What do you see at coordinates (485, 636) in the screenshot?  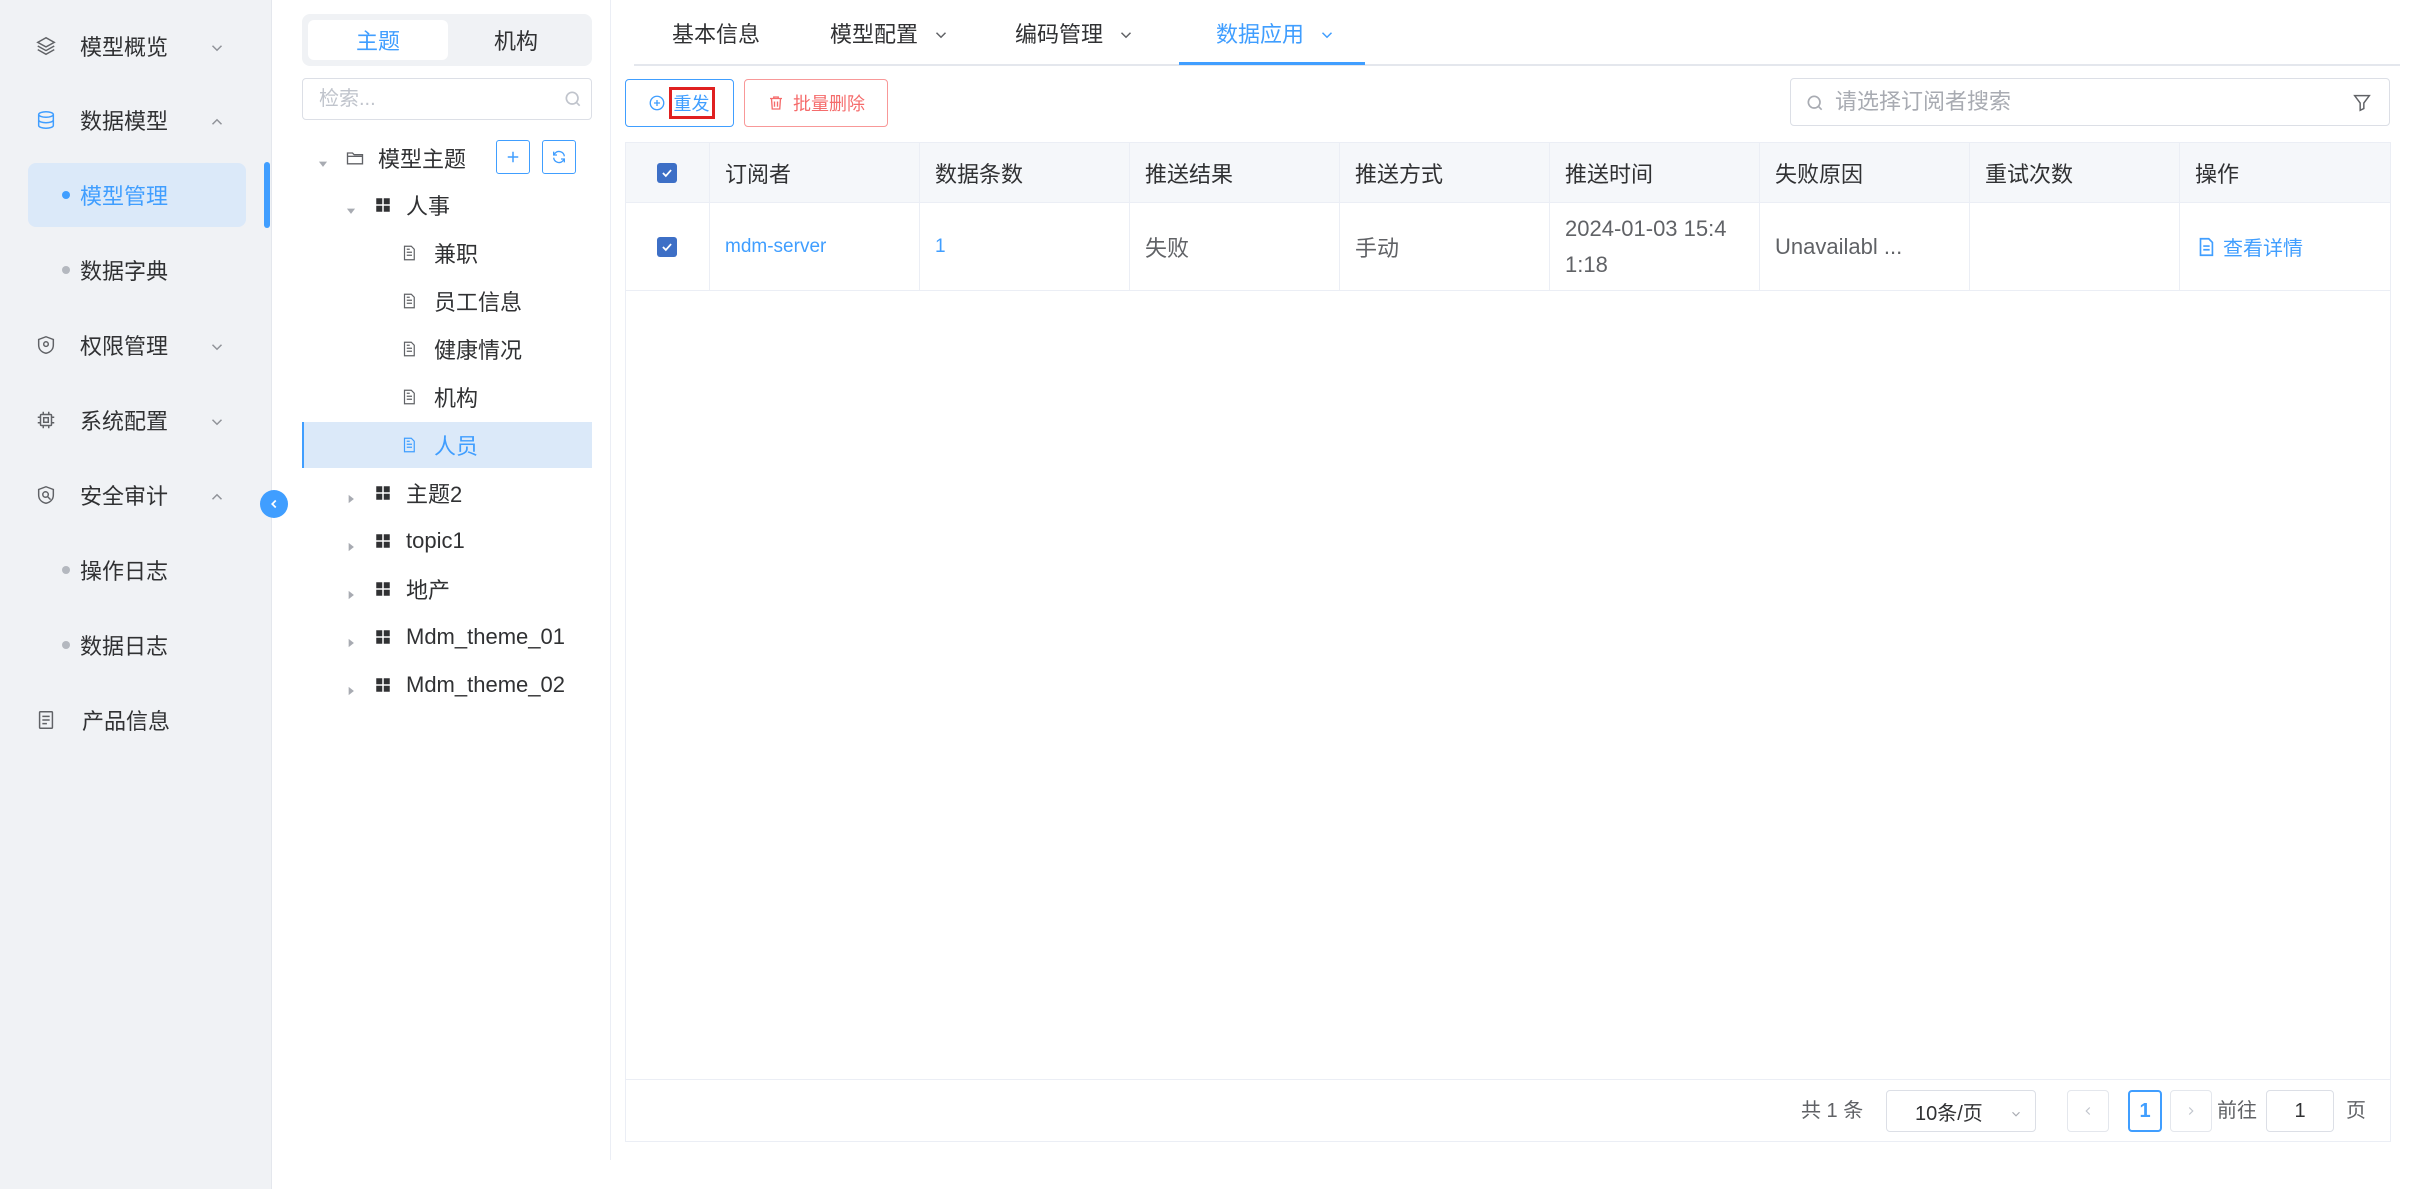 I see `tree-node-label: Mdm_theme_01` at bounding box center [485, 636].